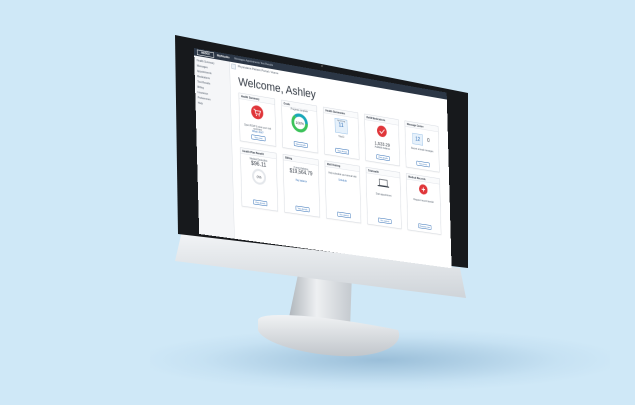 This screenshot has width=635, height=405. Describe the element at coordinates (428, 140) in the screenshot. I see `unread-count: 0` at that location.